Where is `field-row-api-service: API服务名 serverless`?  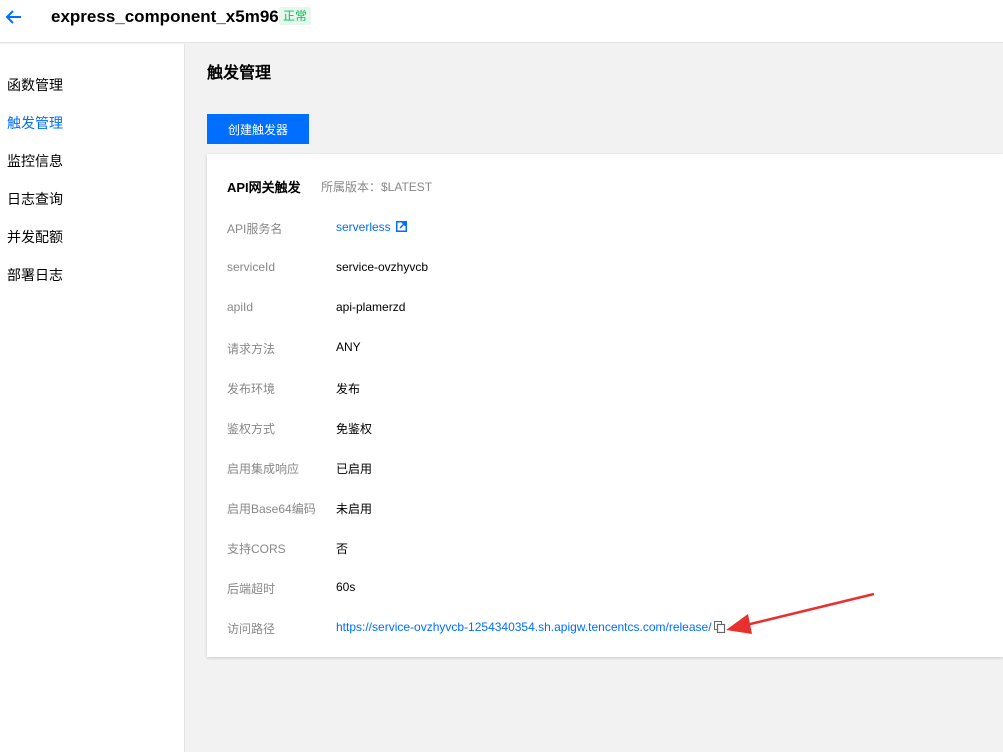
field-row-api-service: API服务名 serverless is located at coordinates (612, 230).